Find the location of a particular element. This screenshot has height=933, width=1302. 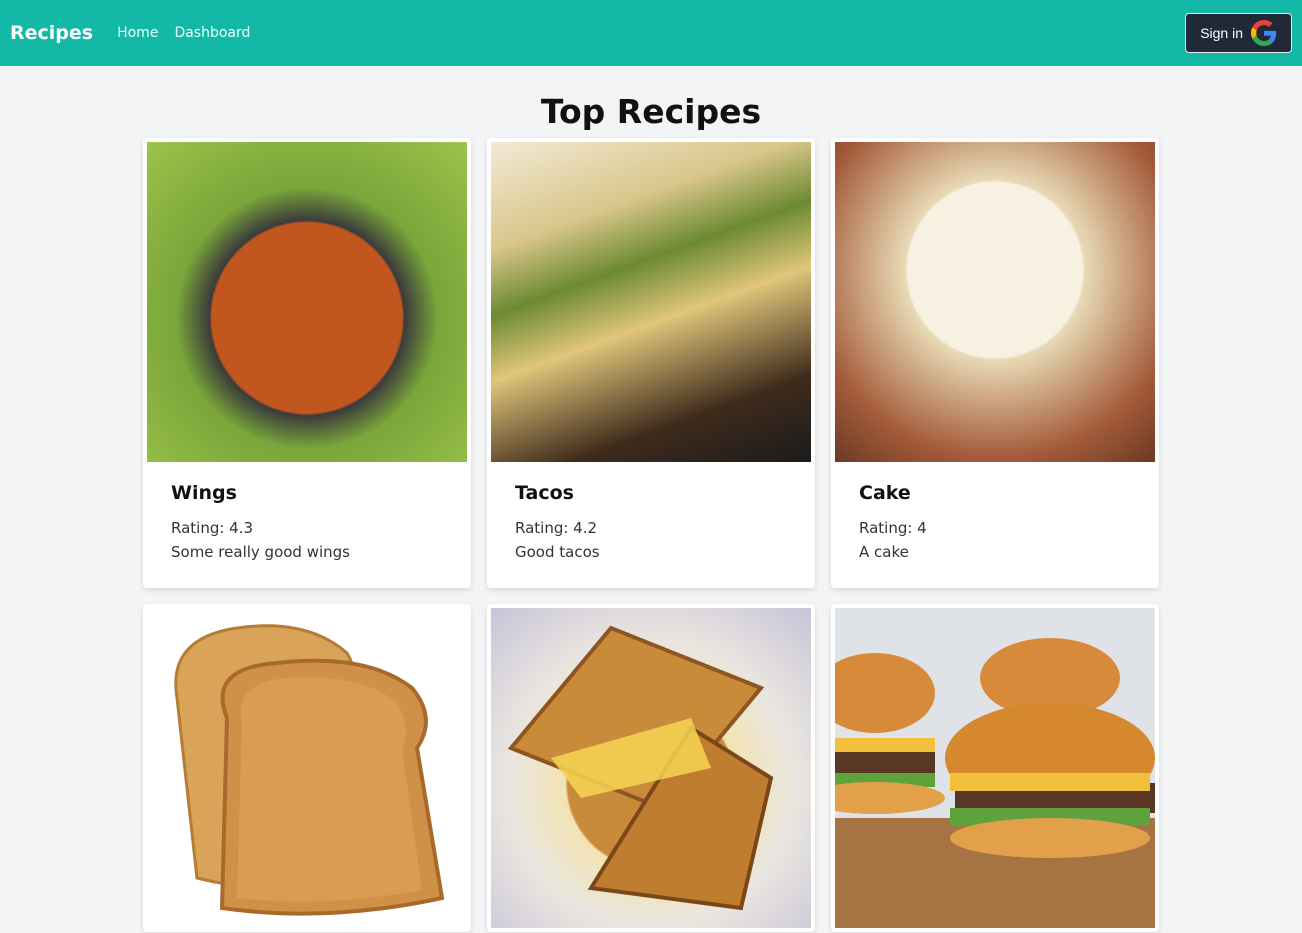

recipe-card-burgers is located at coordinates (995, 768).